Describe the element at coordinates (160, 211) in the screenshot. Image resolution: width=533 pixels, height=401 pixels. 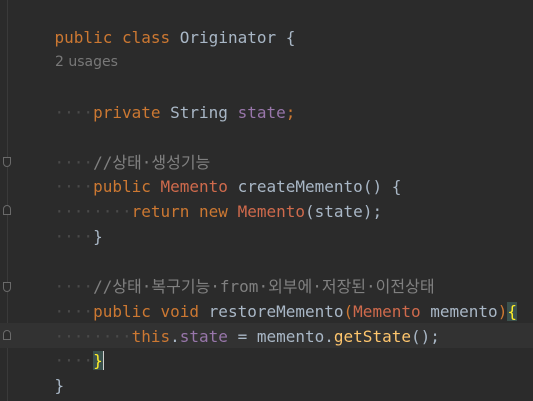
I see `keyword-return: return` at that location.